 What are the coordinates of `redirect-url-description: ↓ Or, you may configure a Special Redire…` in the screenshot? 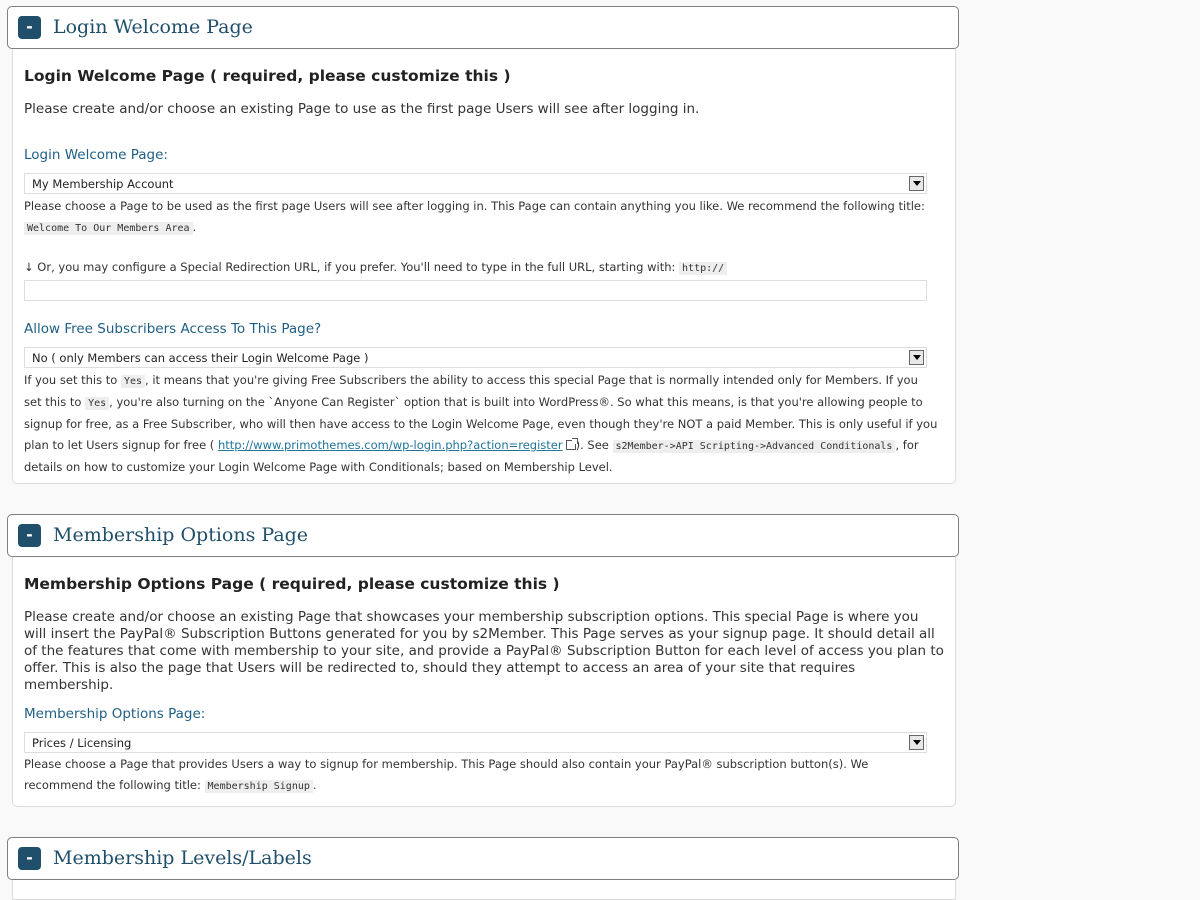 It's located at (376, 268).